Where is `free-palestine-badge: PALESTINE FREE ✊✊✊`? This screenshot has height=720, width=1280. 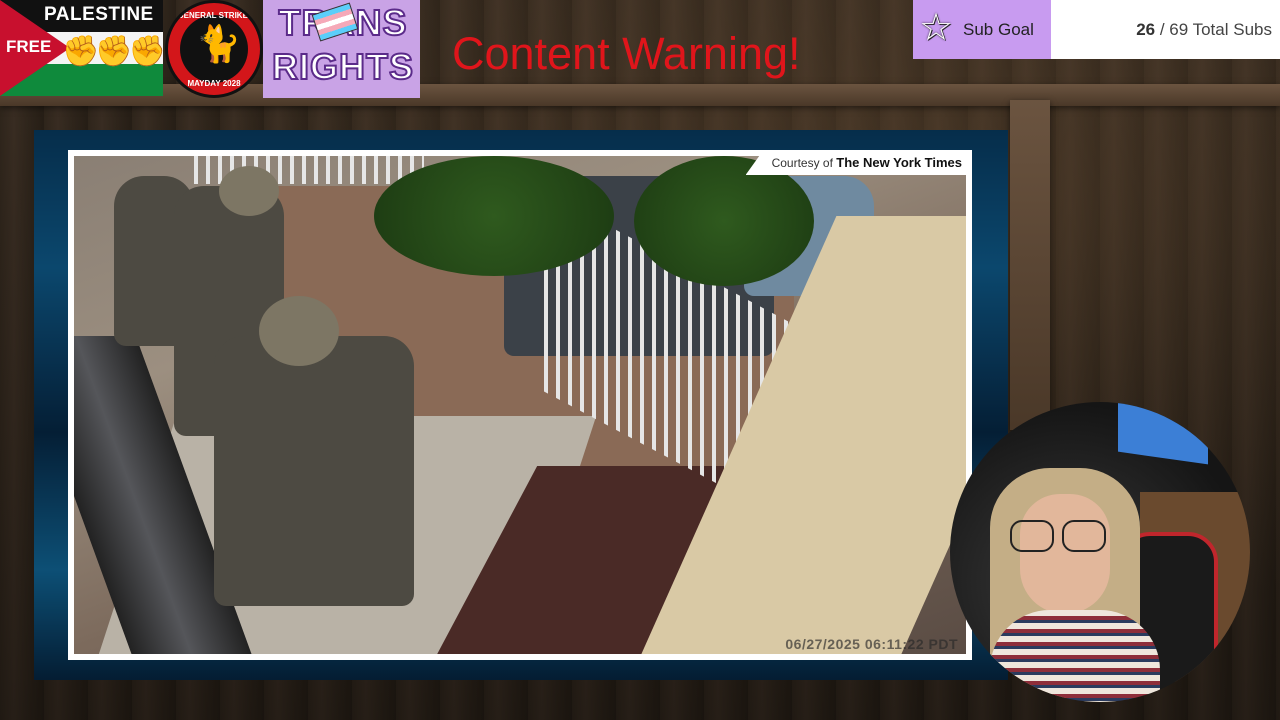 free-palestine-badge: PALESTINE FREE ✊✊✊ is located at coordinates (81, 48).